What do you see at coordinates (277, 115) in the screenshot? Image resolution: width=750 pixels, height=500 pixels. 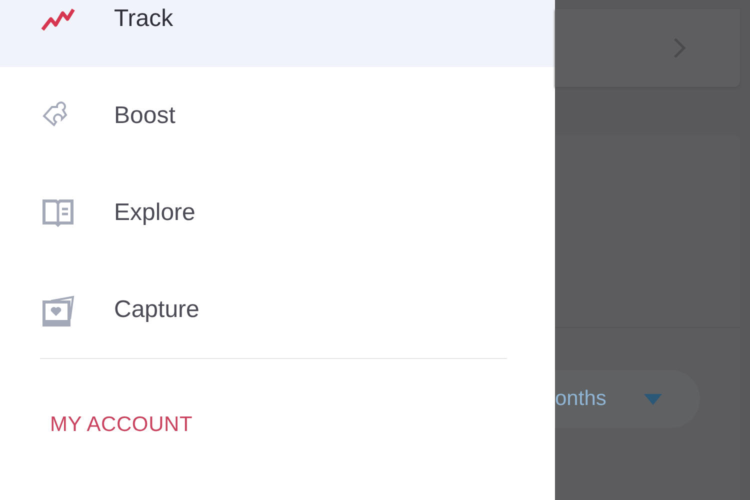 I see `menu-item: Boost` at bounding box center [277, 115].